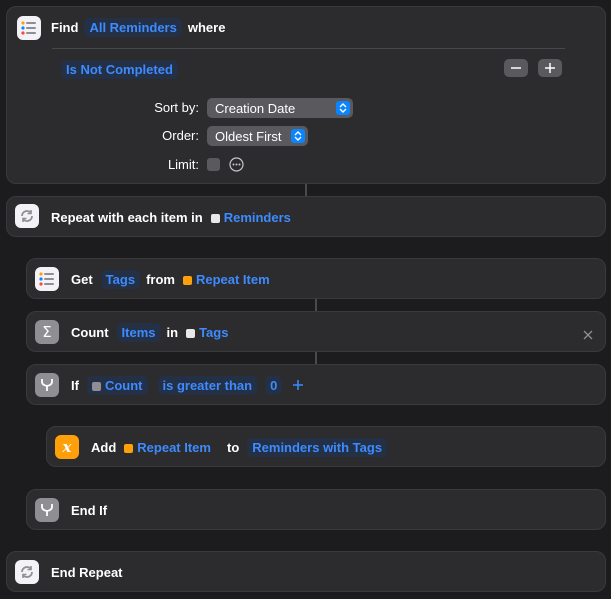 Image resolution: width=611 pixels, height=599 pixels. Describe the element at coordinates (250, 217) in the screenshot. I see `reminders-variable-token: Reminders` at that location.